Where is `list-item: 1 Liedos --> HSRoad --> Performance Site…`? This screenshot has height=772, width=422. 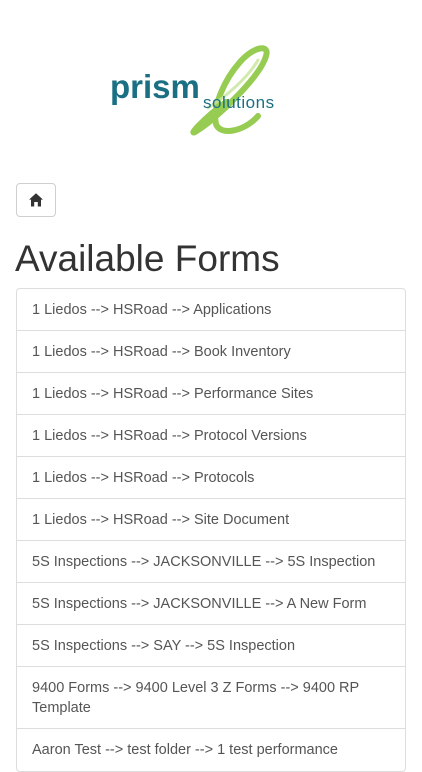
list-item: 1 Liedos --> HSRoad --> Performance Site… is located at coordinates (211, 394).